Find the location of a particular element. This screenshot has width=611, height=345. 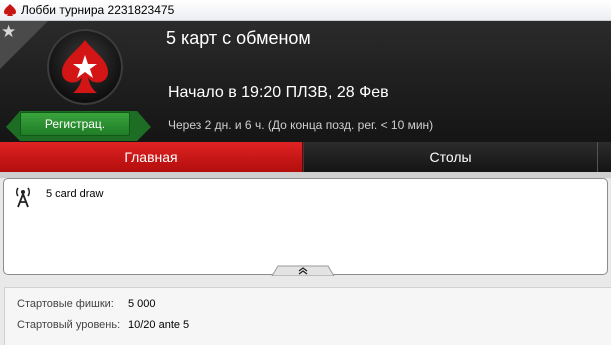

info-value: 10/20 ante 5 is located at coordinates (159, 325).